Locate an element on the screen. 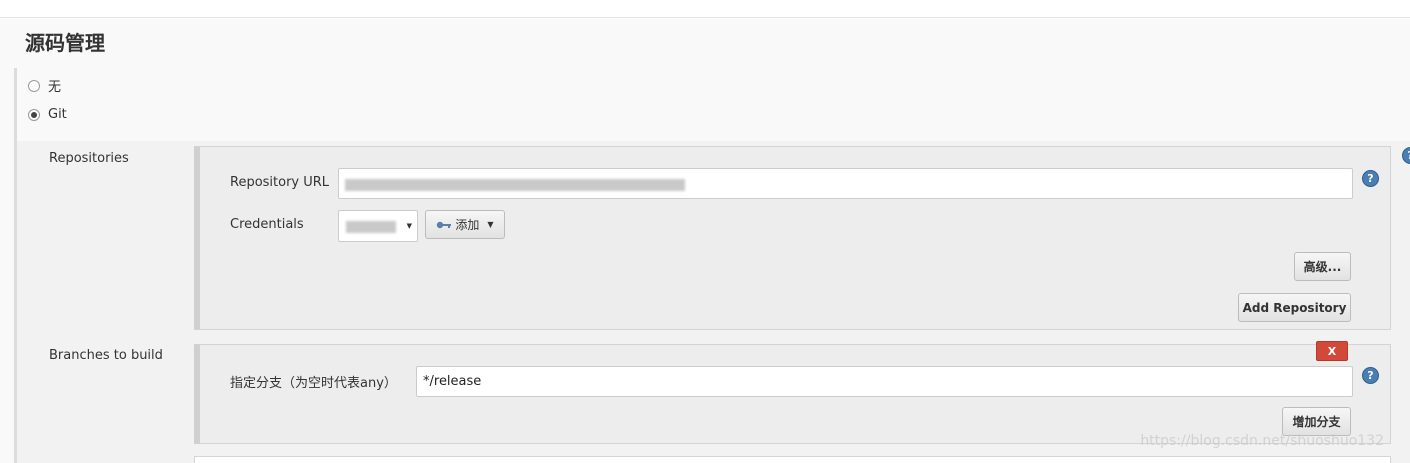 This screenshot has height=463, width=1410. branch-specifier-input: */release is located at coordinates (884, 381).